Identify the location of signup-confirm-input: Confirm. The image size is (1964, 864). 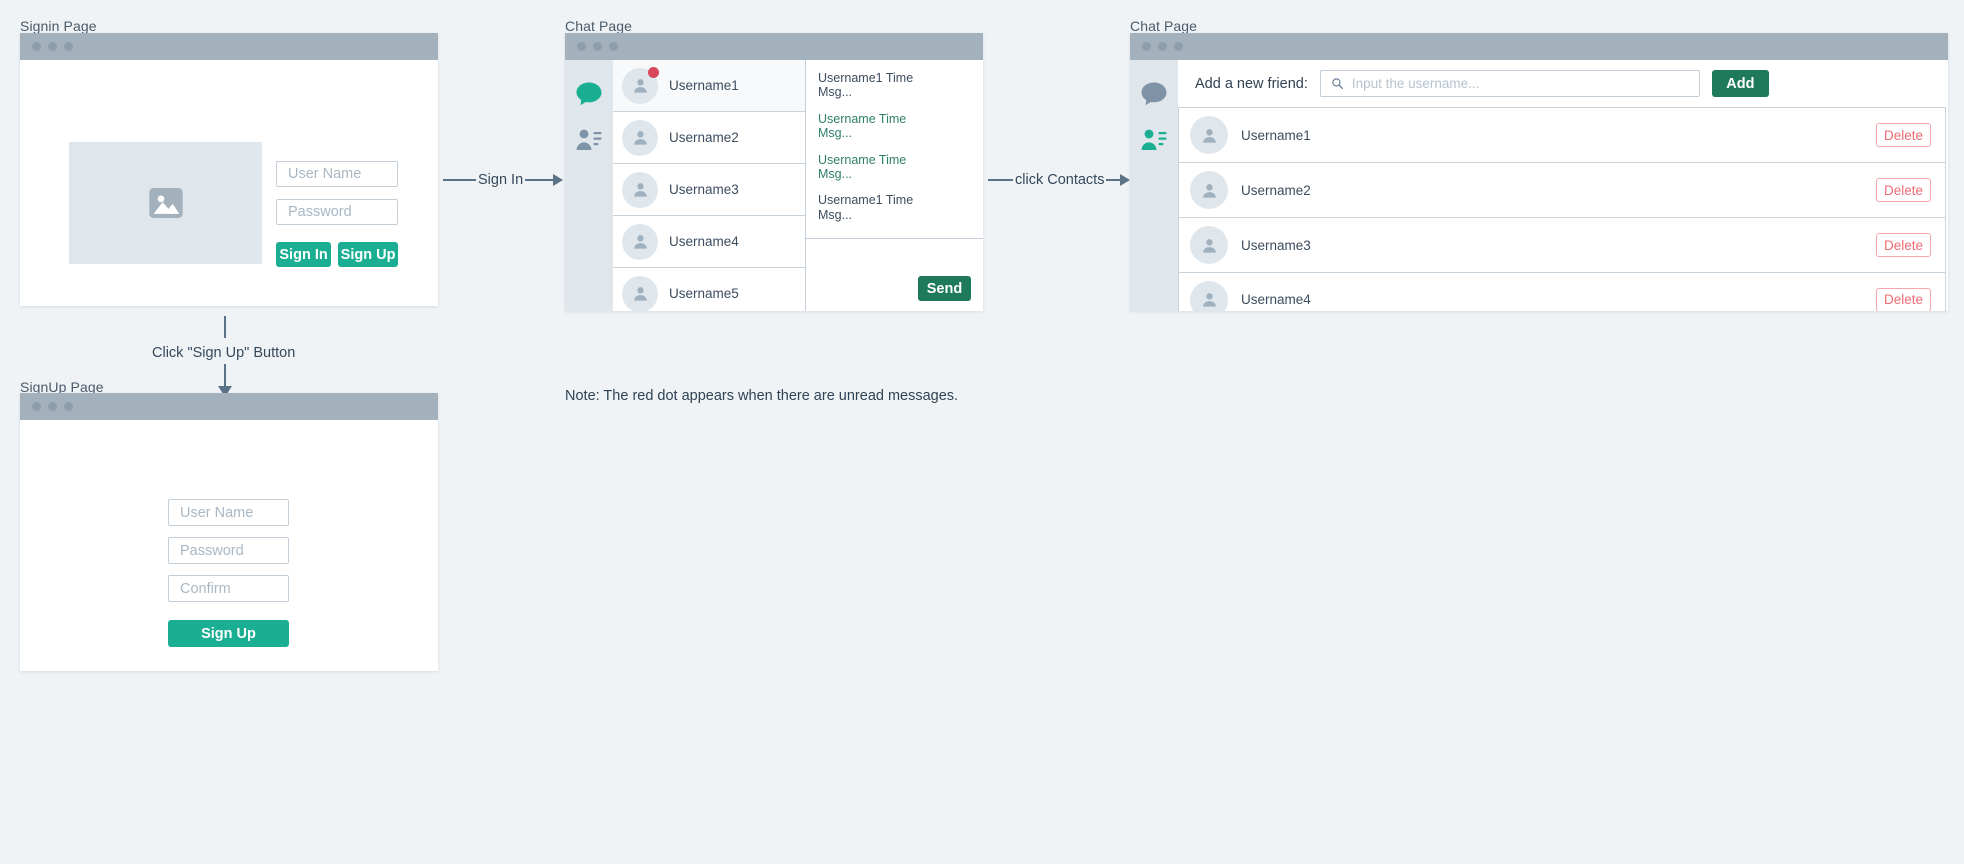
(228, 588).